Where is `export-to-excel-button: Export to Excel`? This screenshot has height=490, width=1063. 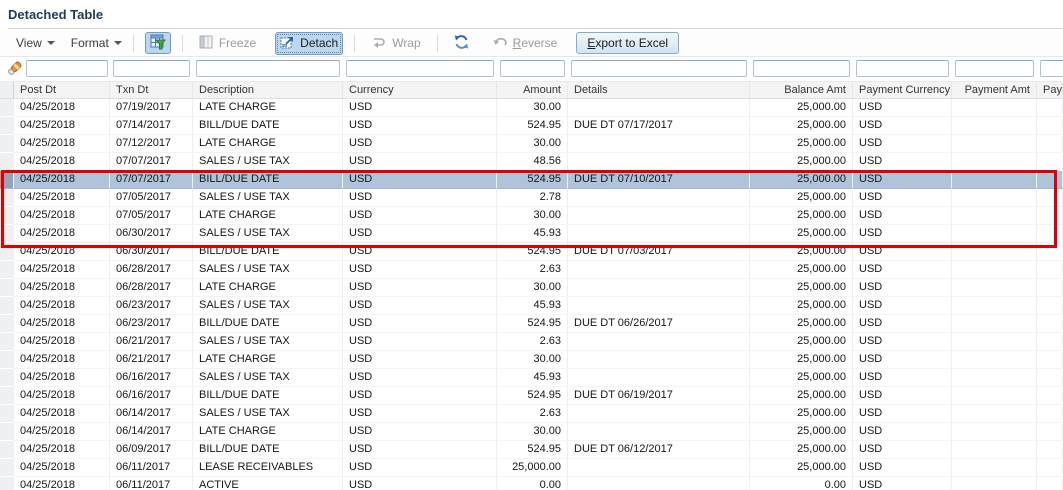 export-to-excel-button: Export to Excel is located at coordinates (628, 43).